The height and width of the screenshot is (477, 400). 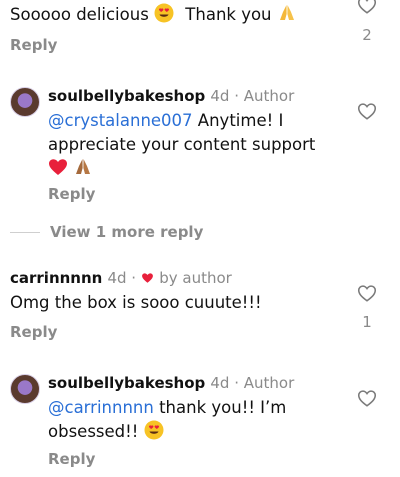 I want to click on red-heart-emoji-icon, so click(x=58, y=167).